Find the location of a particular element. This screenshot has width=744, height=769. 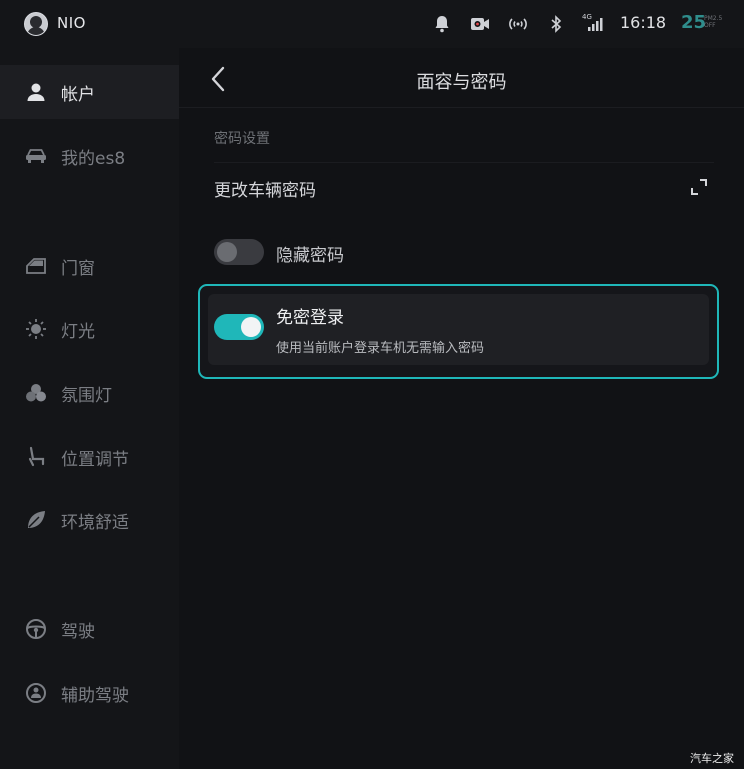

sidebar-item-label: 灯光 is located at coordinates (78, 331).